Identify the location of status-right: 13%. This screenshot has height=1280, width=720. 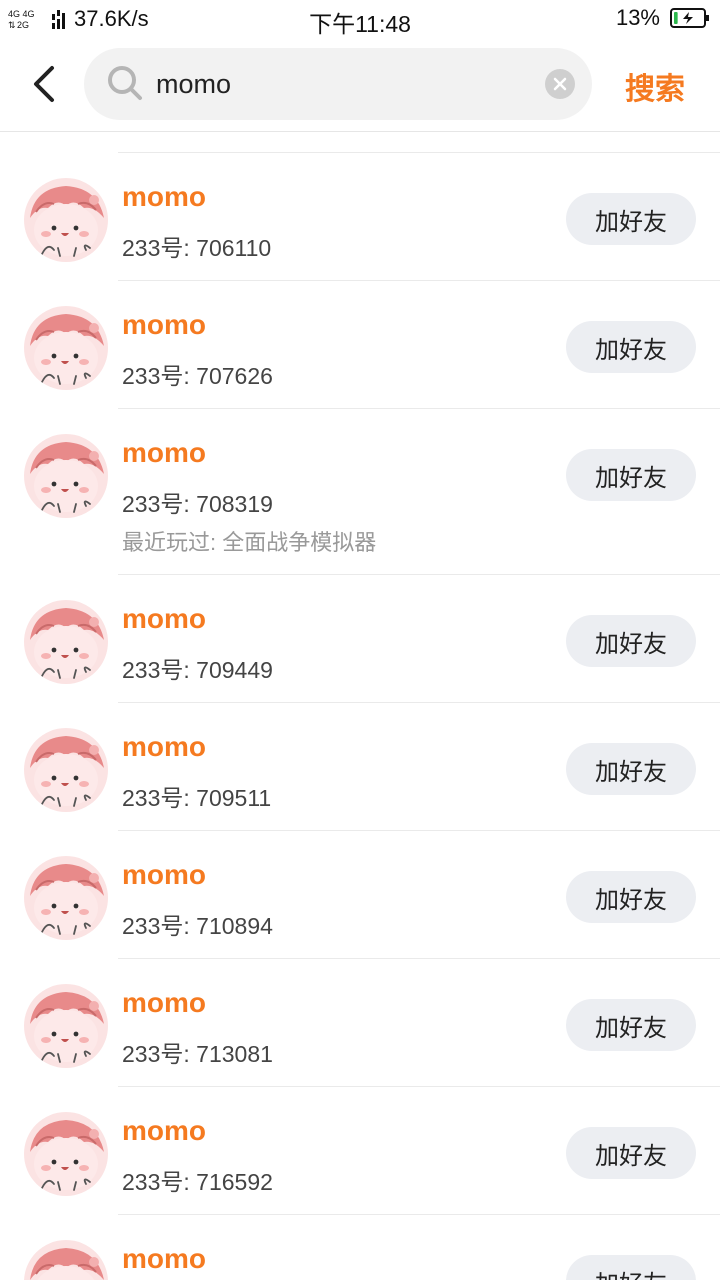
(663, 18).